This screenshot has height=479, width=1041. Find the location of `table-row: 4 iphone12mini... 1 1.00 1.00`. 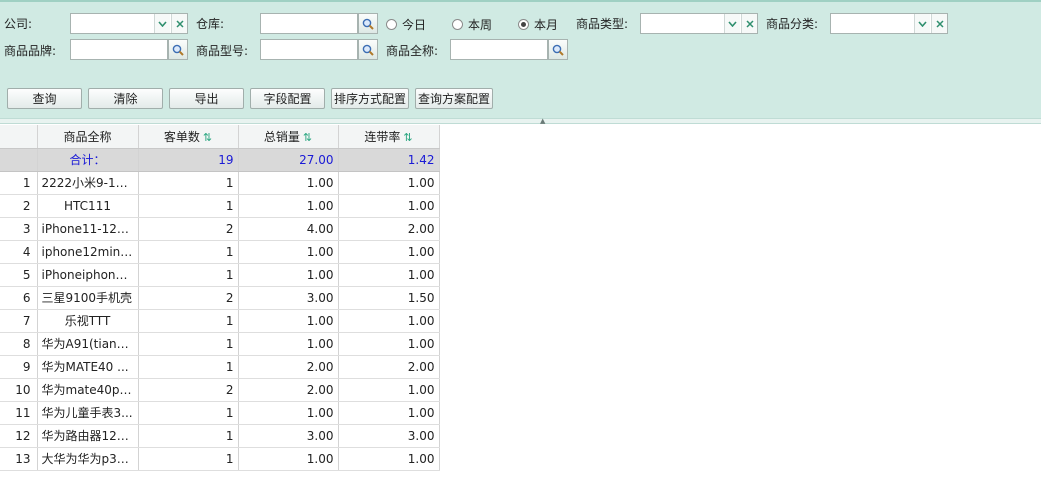

table-row: 4 iphone12mini... 1 1.00 1.00 is located at coordinates (220, 252).